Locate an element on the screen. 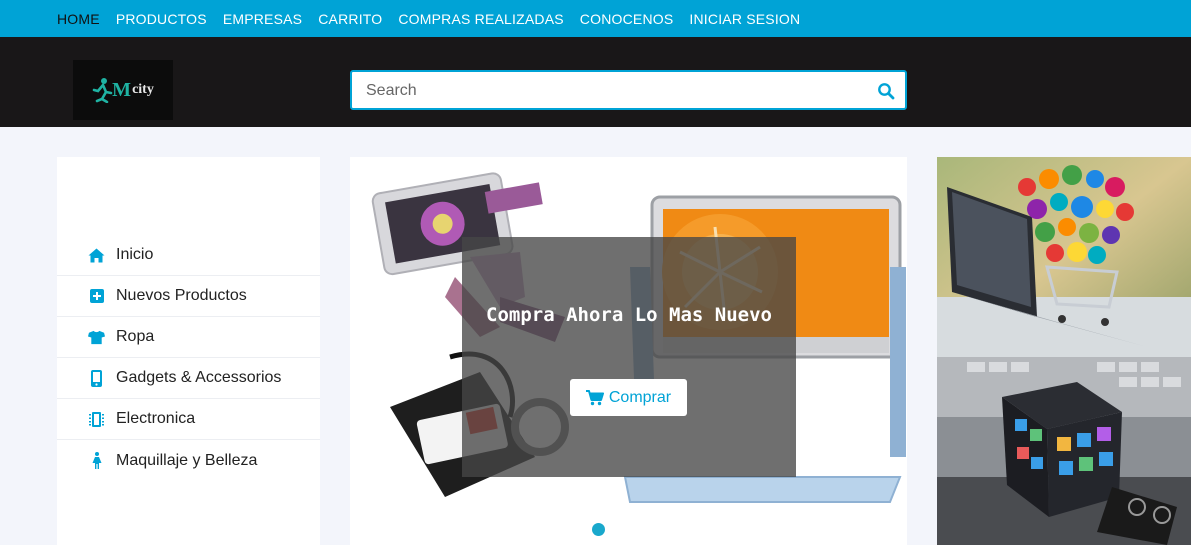 Image resolution: width=1191 pixels, height=545 pixels. sidebar-item-gadgets: Gadgets & Accessorios is located at coordinates (188, 378).